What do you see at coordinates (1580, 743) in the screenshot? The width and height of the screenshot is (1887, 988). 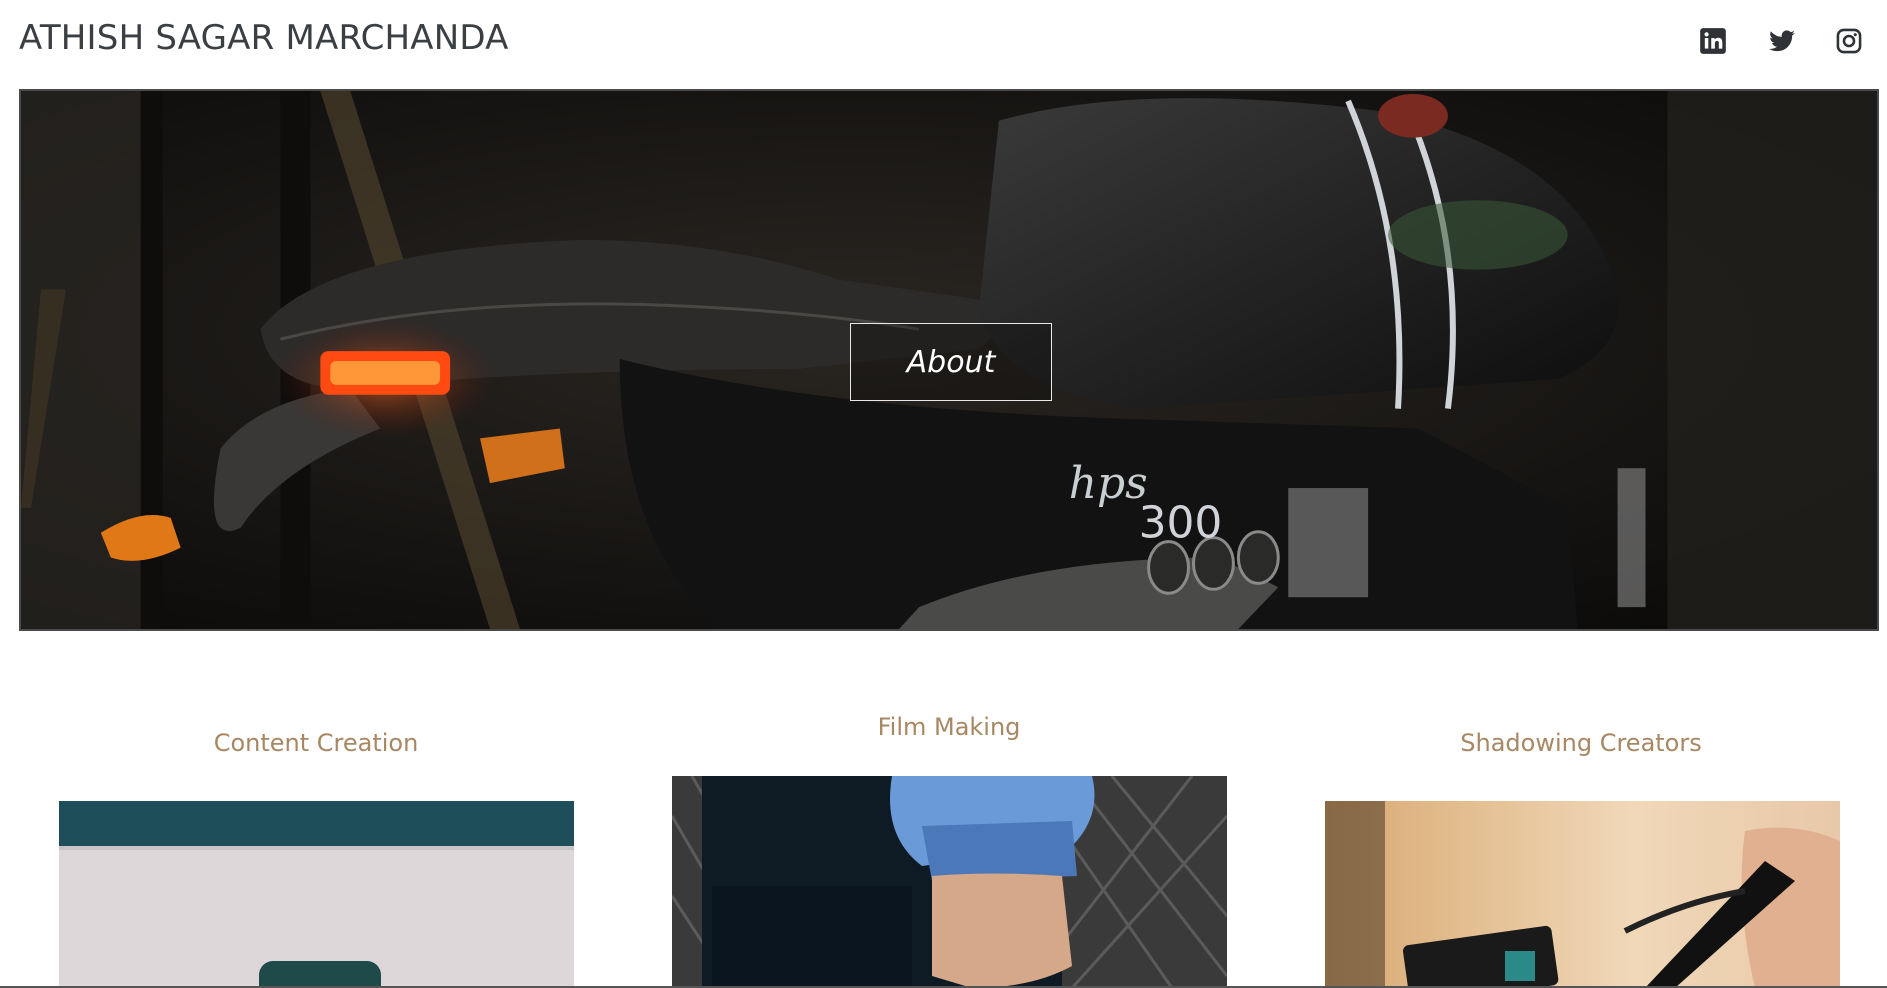 I see `service-title-shadowing-creators: Shadowing Creators` at bounding box center [1580, 743].